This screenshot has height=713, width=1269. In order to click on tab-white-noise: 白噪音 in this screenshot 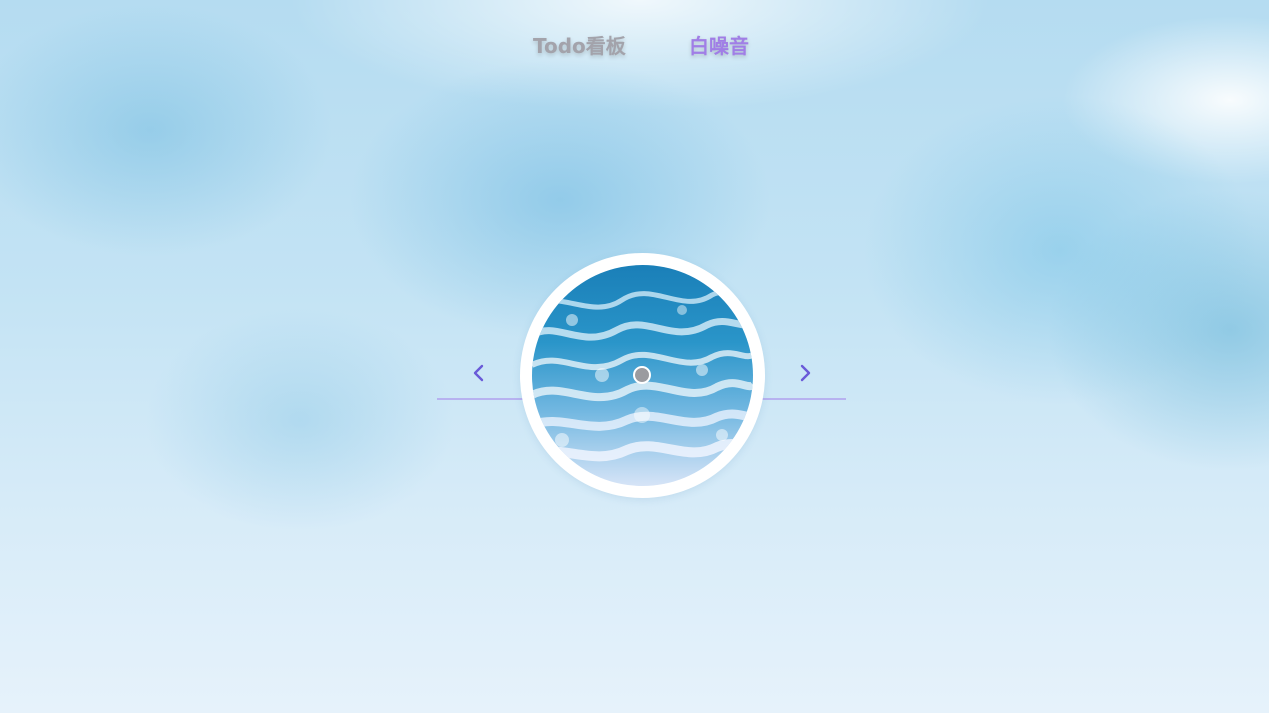, I will do `click(719, 46)`.